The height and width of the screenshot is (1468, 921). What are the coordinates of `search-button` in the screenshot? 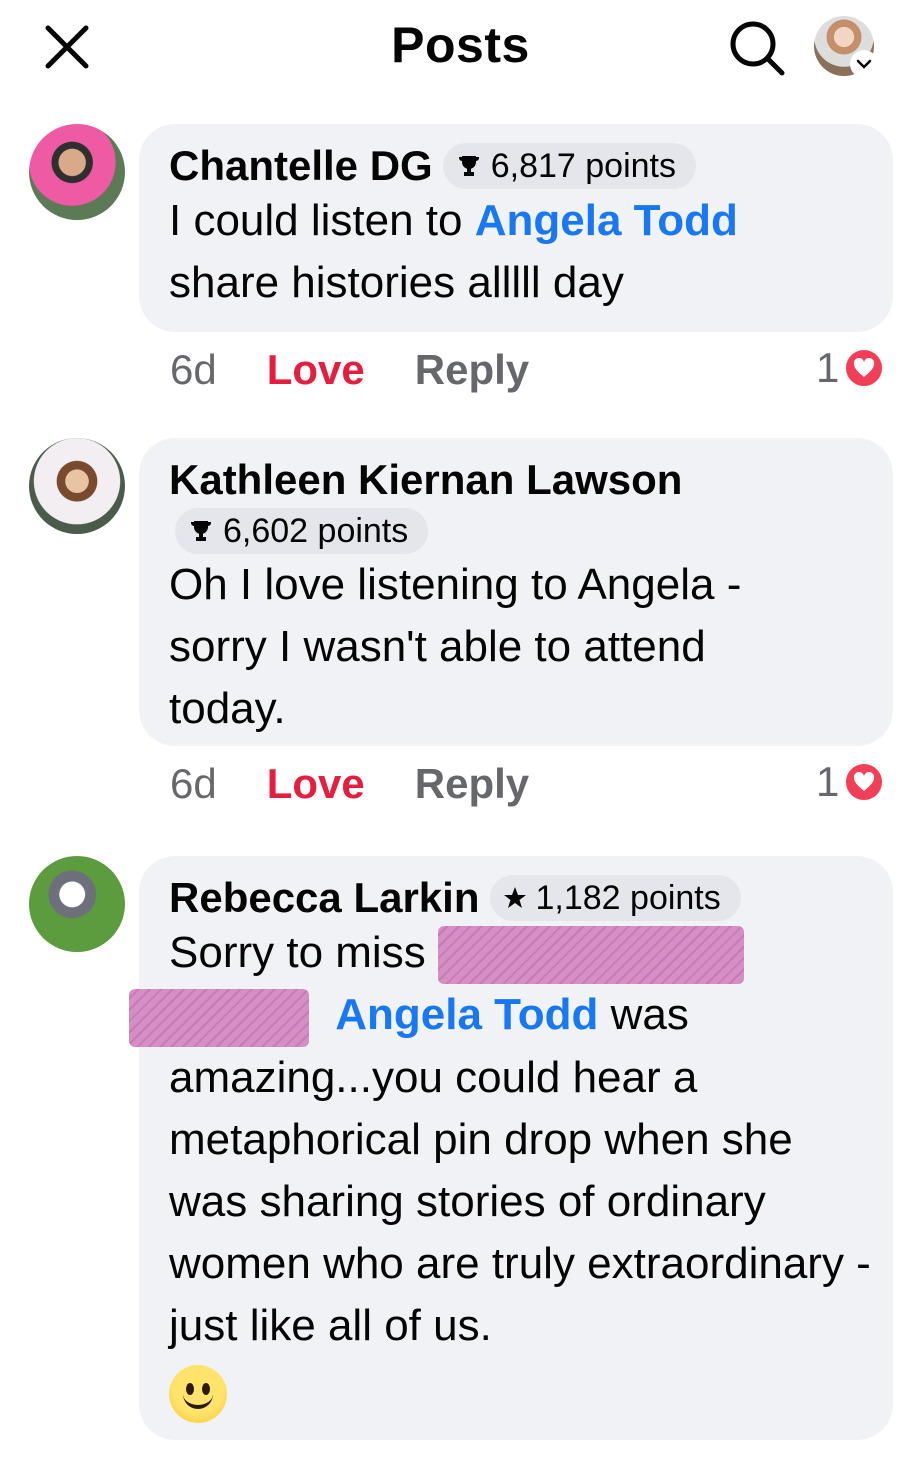 It's located at (757, 48).